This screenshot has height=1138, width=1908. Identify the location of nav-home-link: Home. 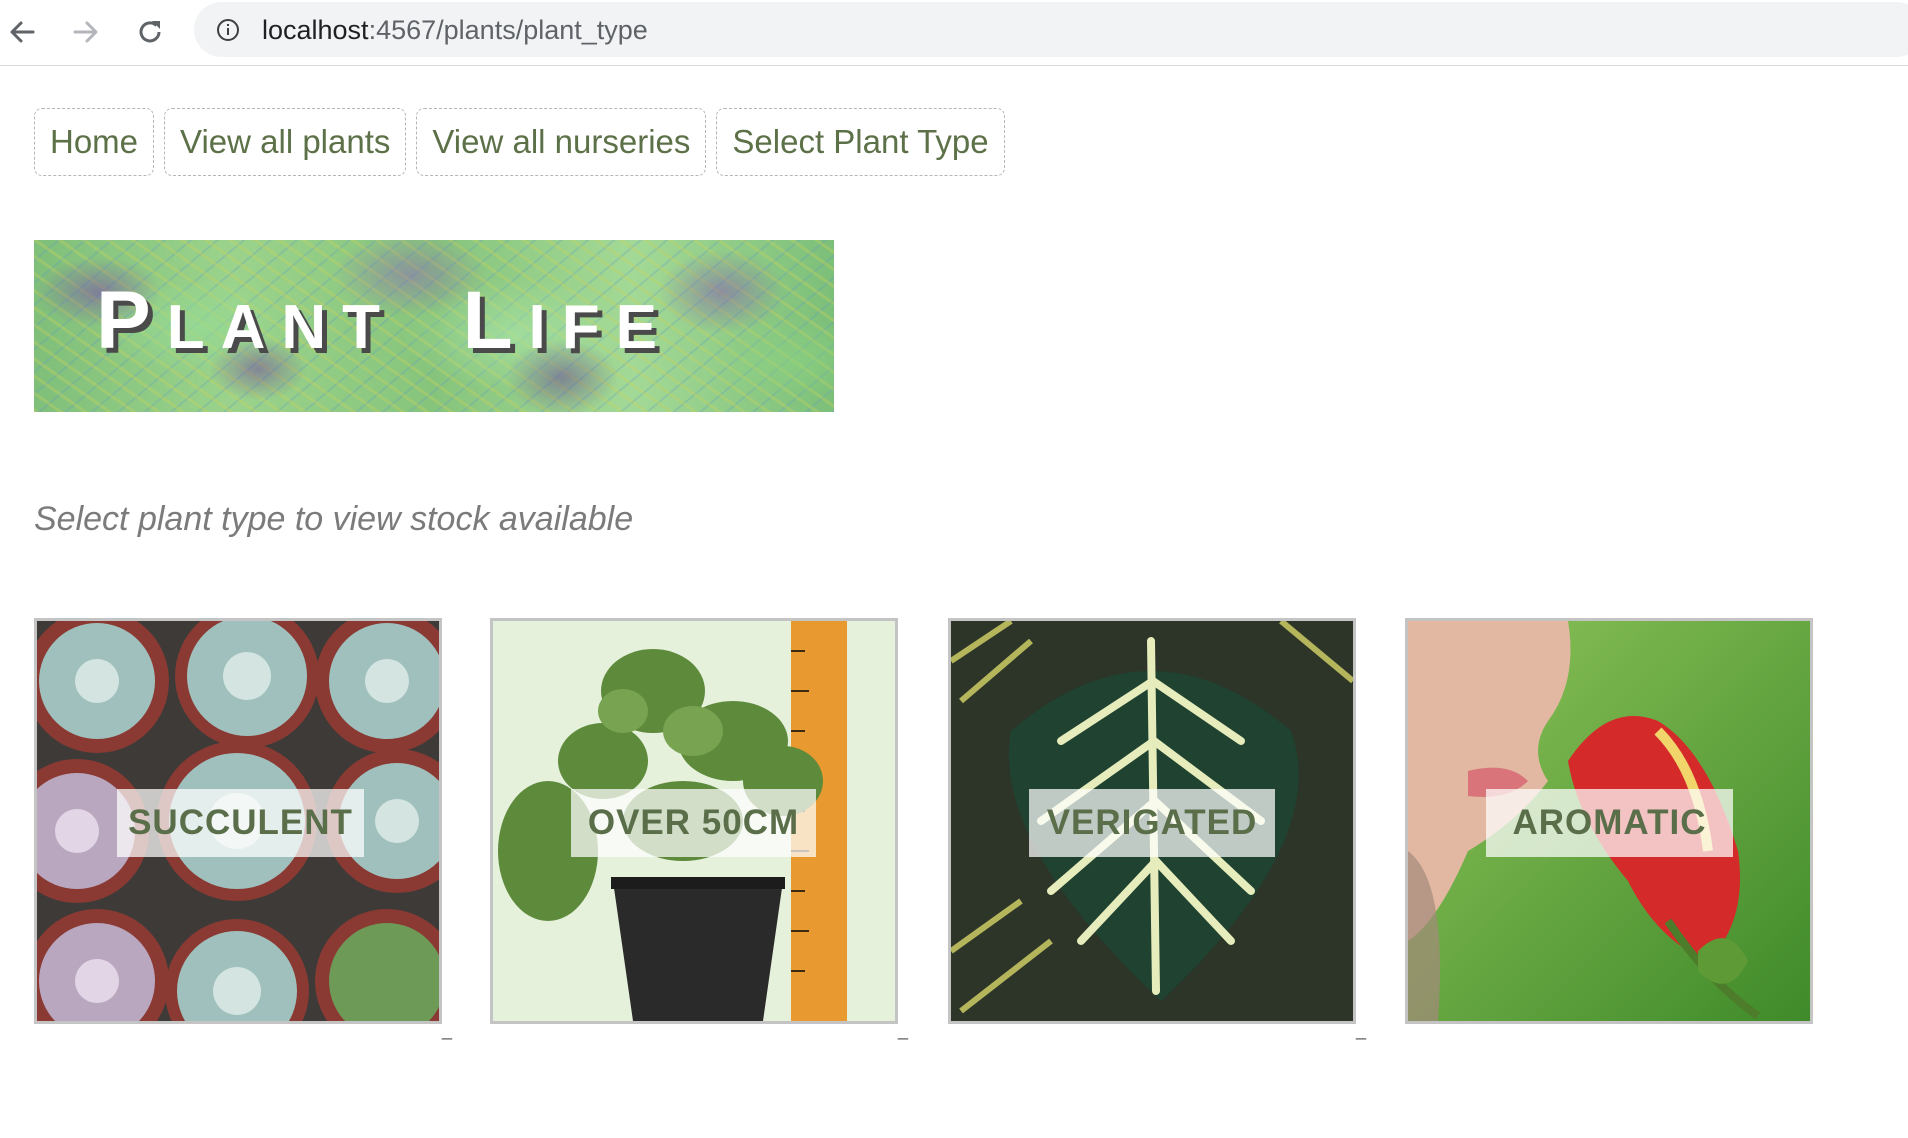
(94, 142).